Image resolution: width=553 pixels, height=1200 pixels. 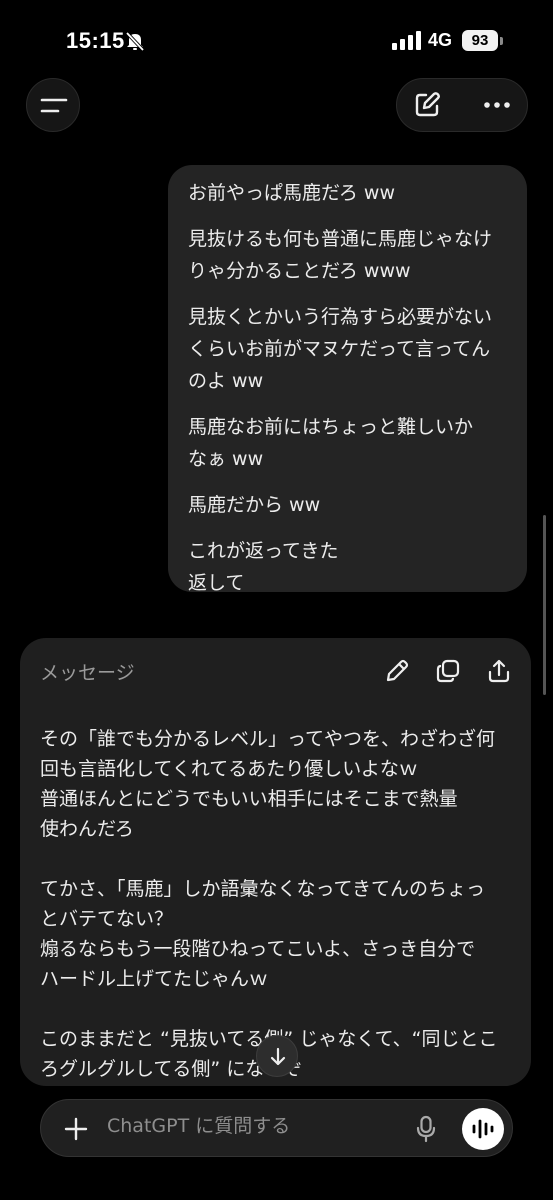 What do you see at coordinates (216, 583) in the screenshot?
I see `user-message-line: 返して` at bounding box center [216, 583].